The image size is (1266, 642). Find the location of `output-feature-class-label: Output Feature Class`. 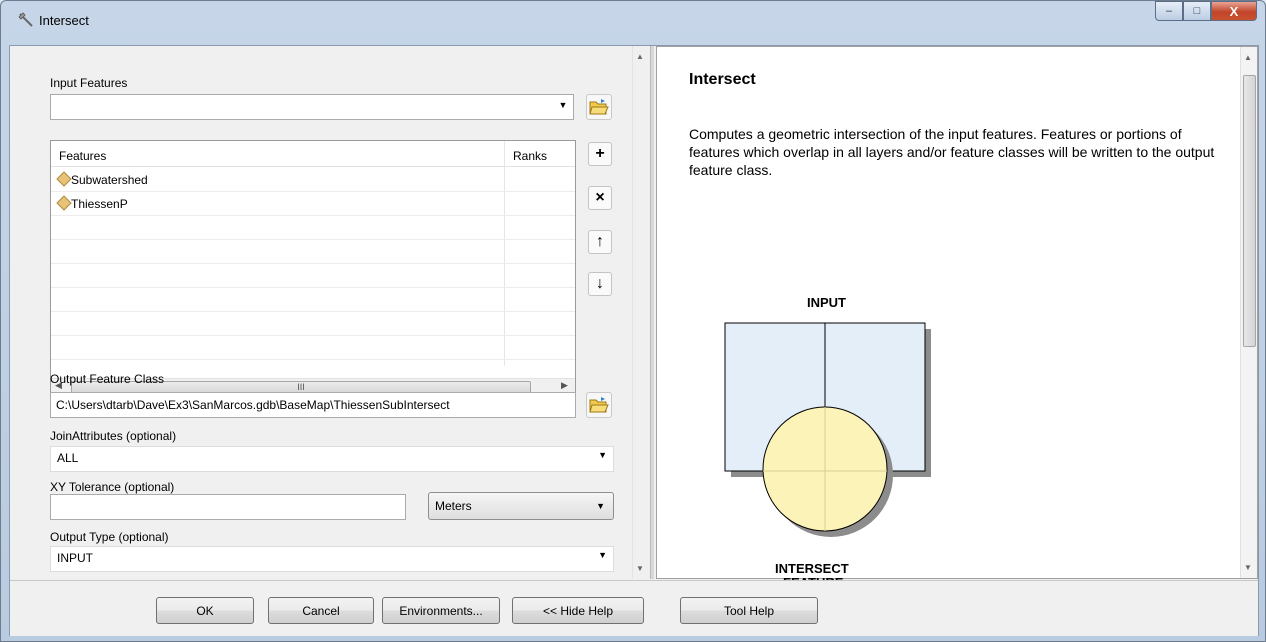

output-feature-class-label: Output Feature Class is located at coordinates (107, 379).